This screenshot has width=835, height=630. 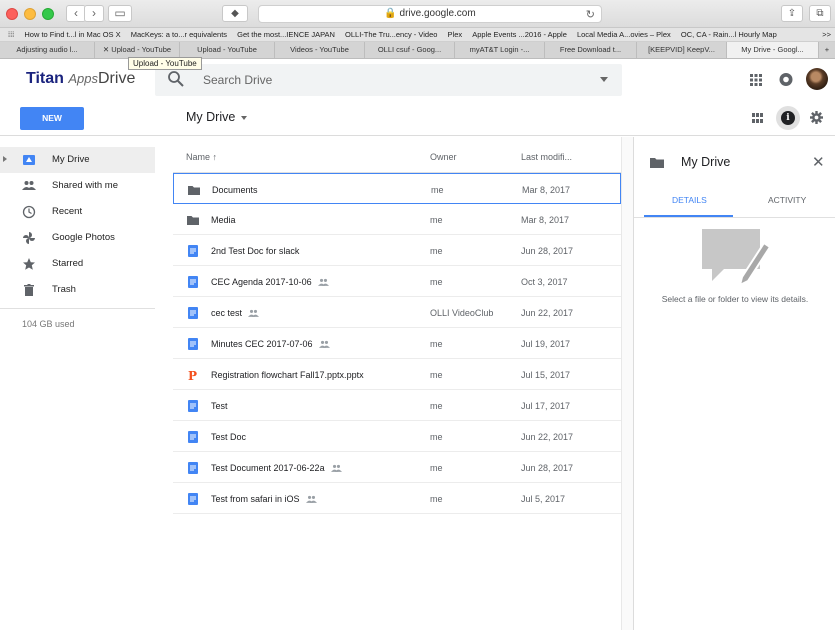 I want to click on table-row: 2nd Test Doc for slack me Jun 28, 2017, so click(x=397, y=250).